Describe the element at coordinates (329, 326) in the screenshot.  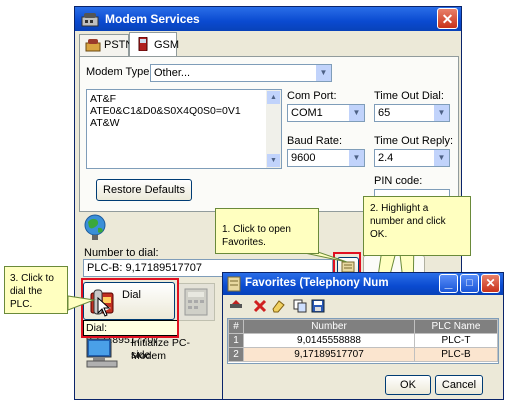
I see `column-header: Number` at that location.